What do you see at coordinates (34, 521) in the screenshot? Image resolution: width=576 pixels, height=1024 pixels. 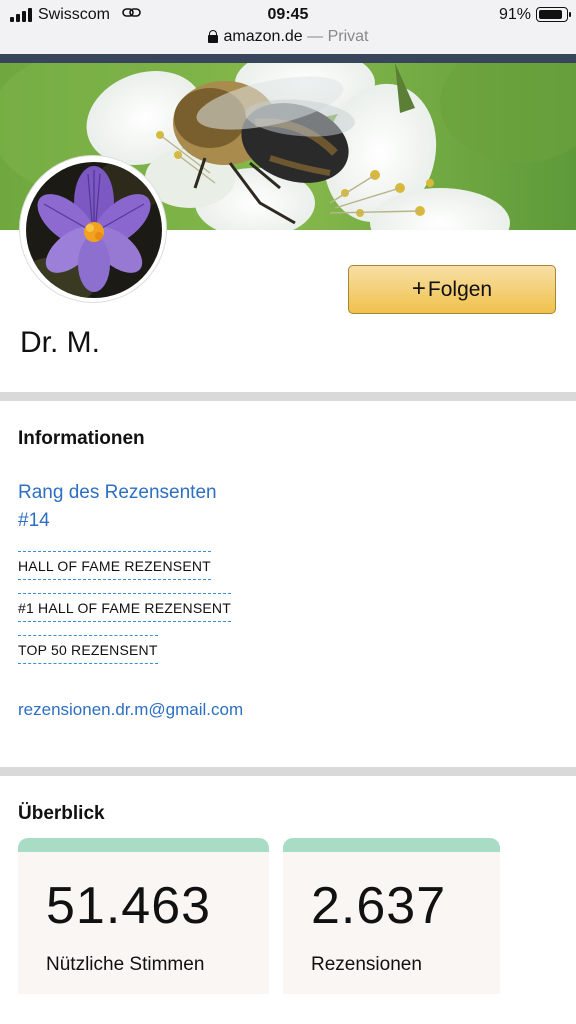 I see `reviewer-rank-value: #14` at bounding box center [34, 521].